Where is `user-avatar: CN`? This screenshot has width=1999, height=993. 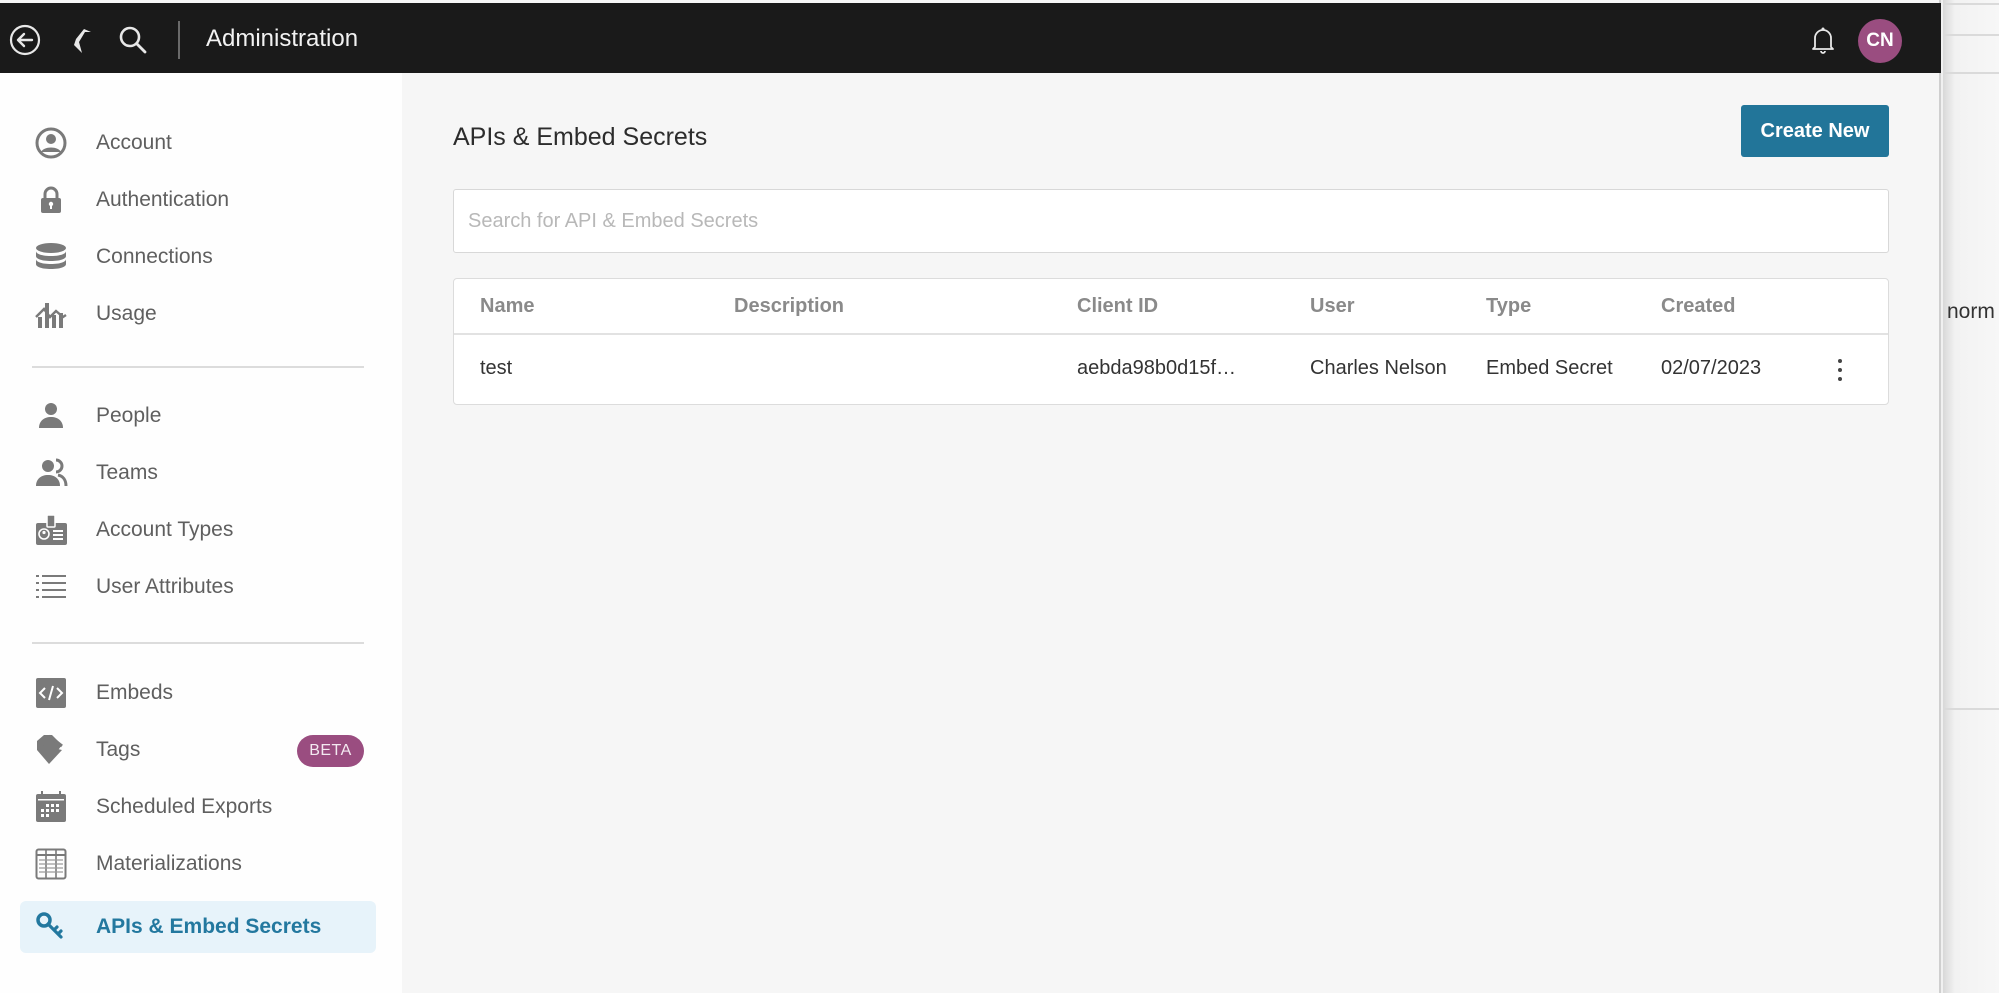
user-avatar: CN is located at coordinates (1880, 41).